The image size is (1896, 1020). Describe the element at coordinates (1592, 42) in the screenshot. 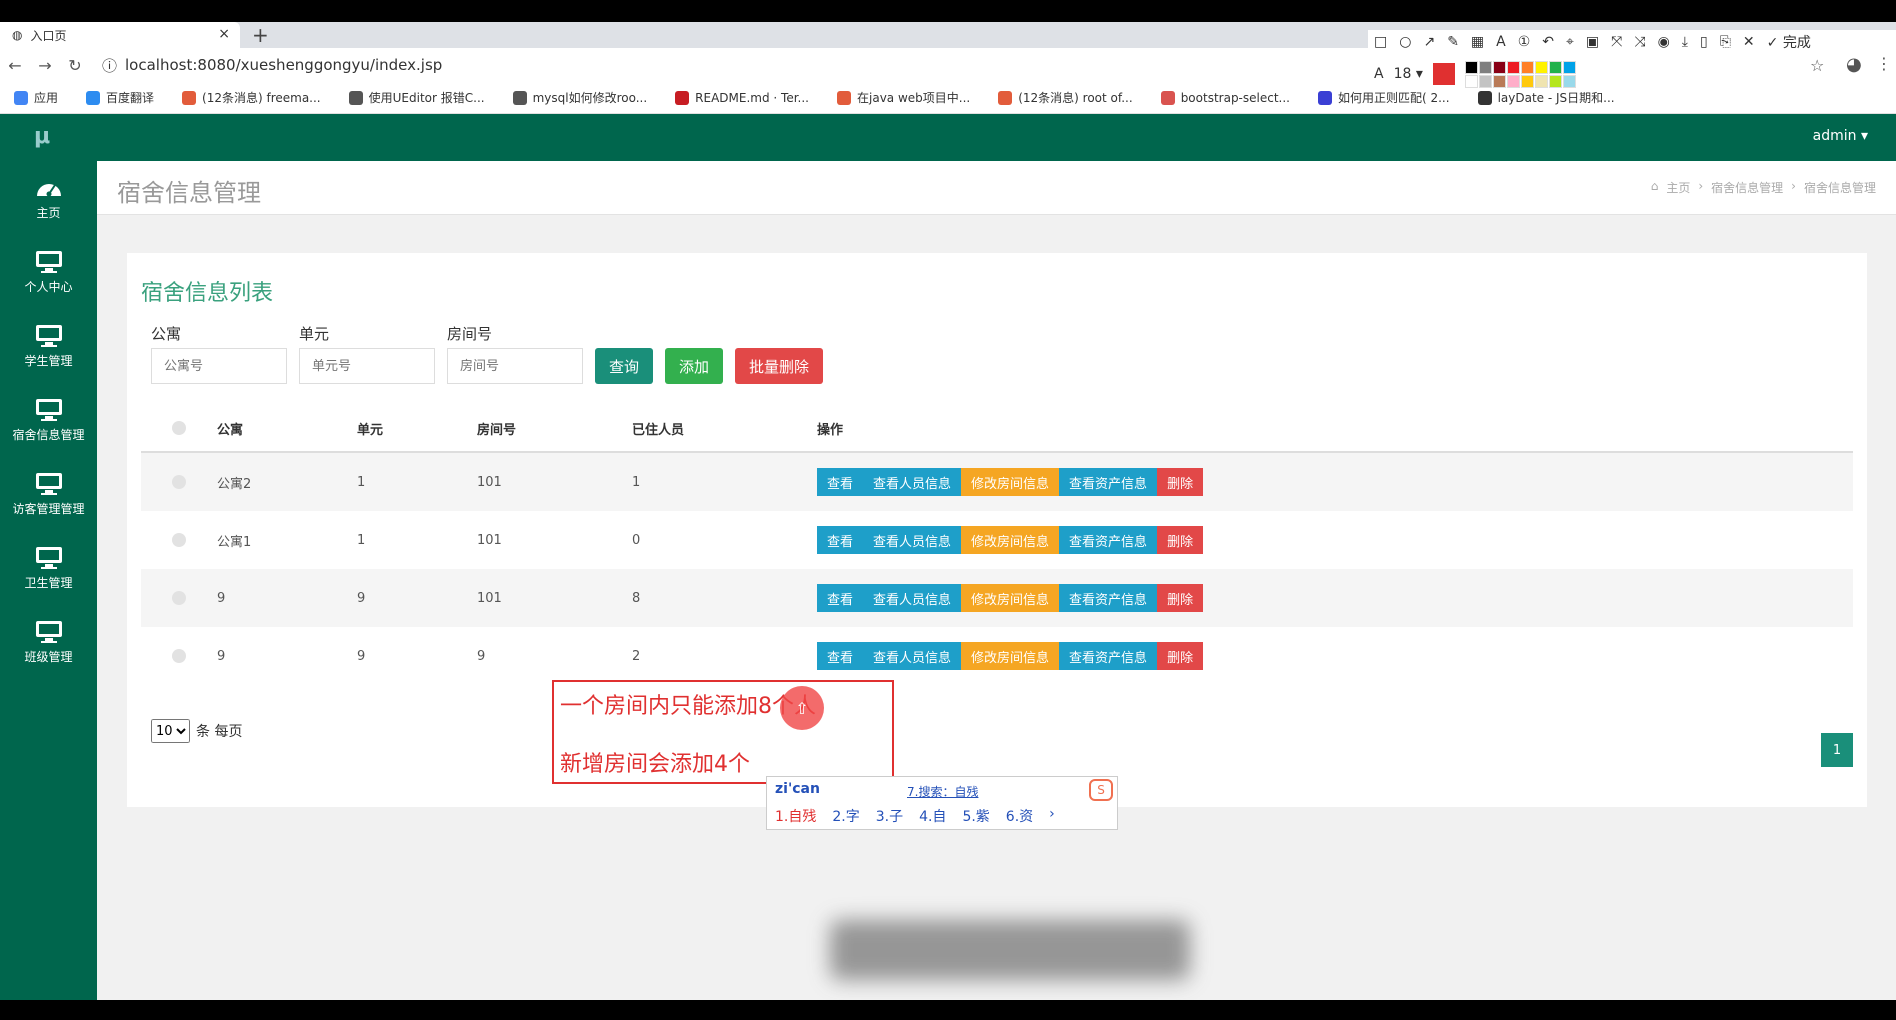

I see `ocr-icon: ▣` at that location.